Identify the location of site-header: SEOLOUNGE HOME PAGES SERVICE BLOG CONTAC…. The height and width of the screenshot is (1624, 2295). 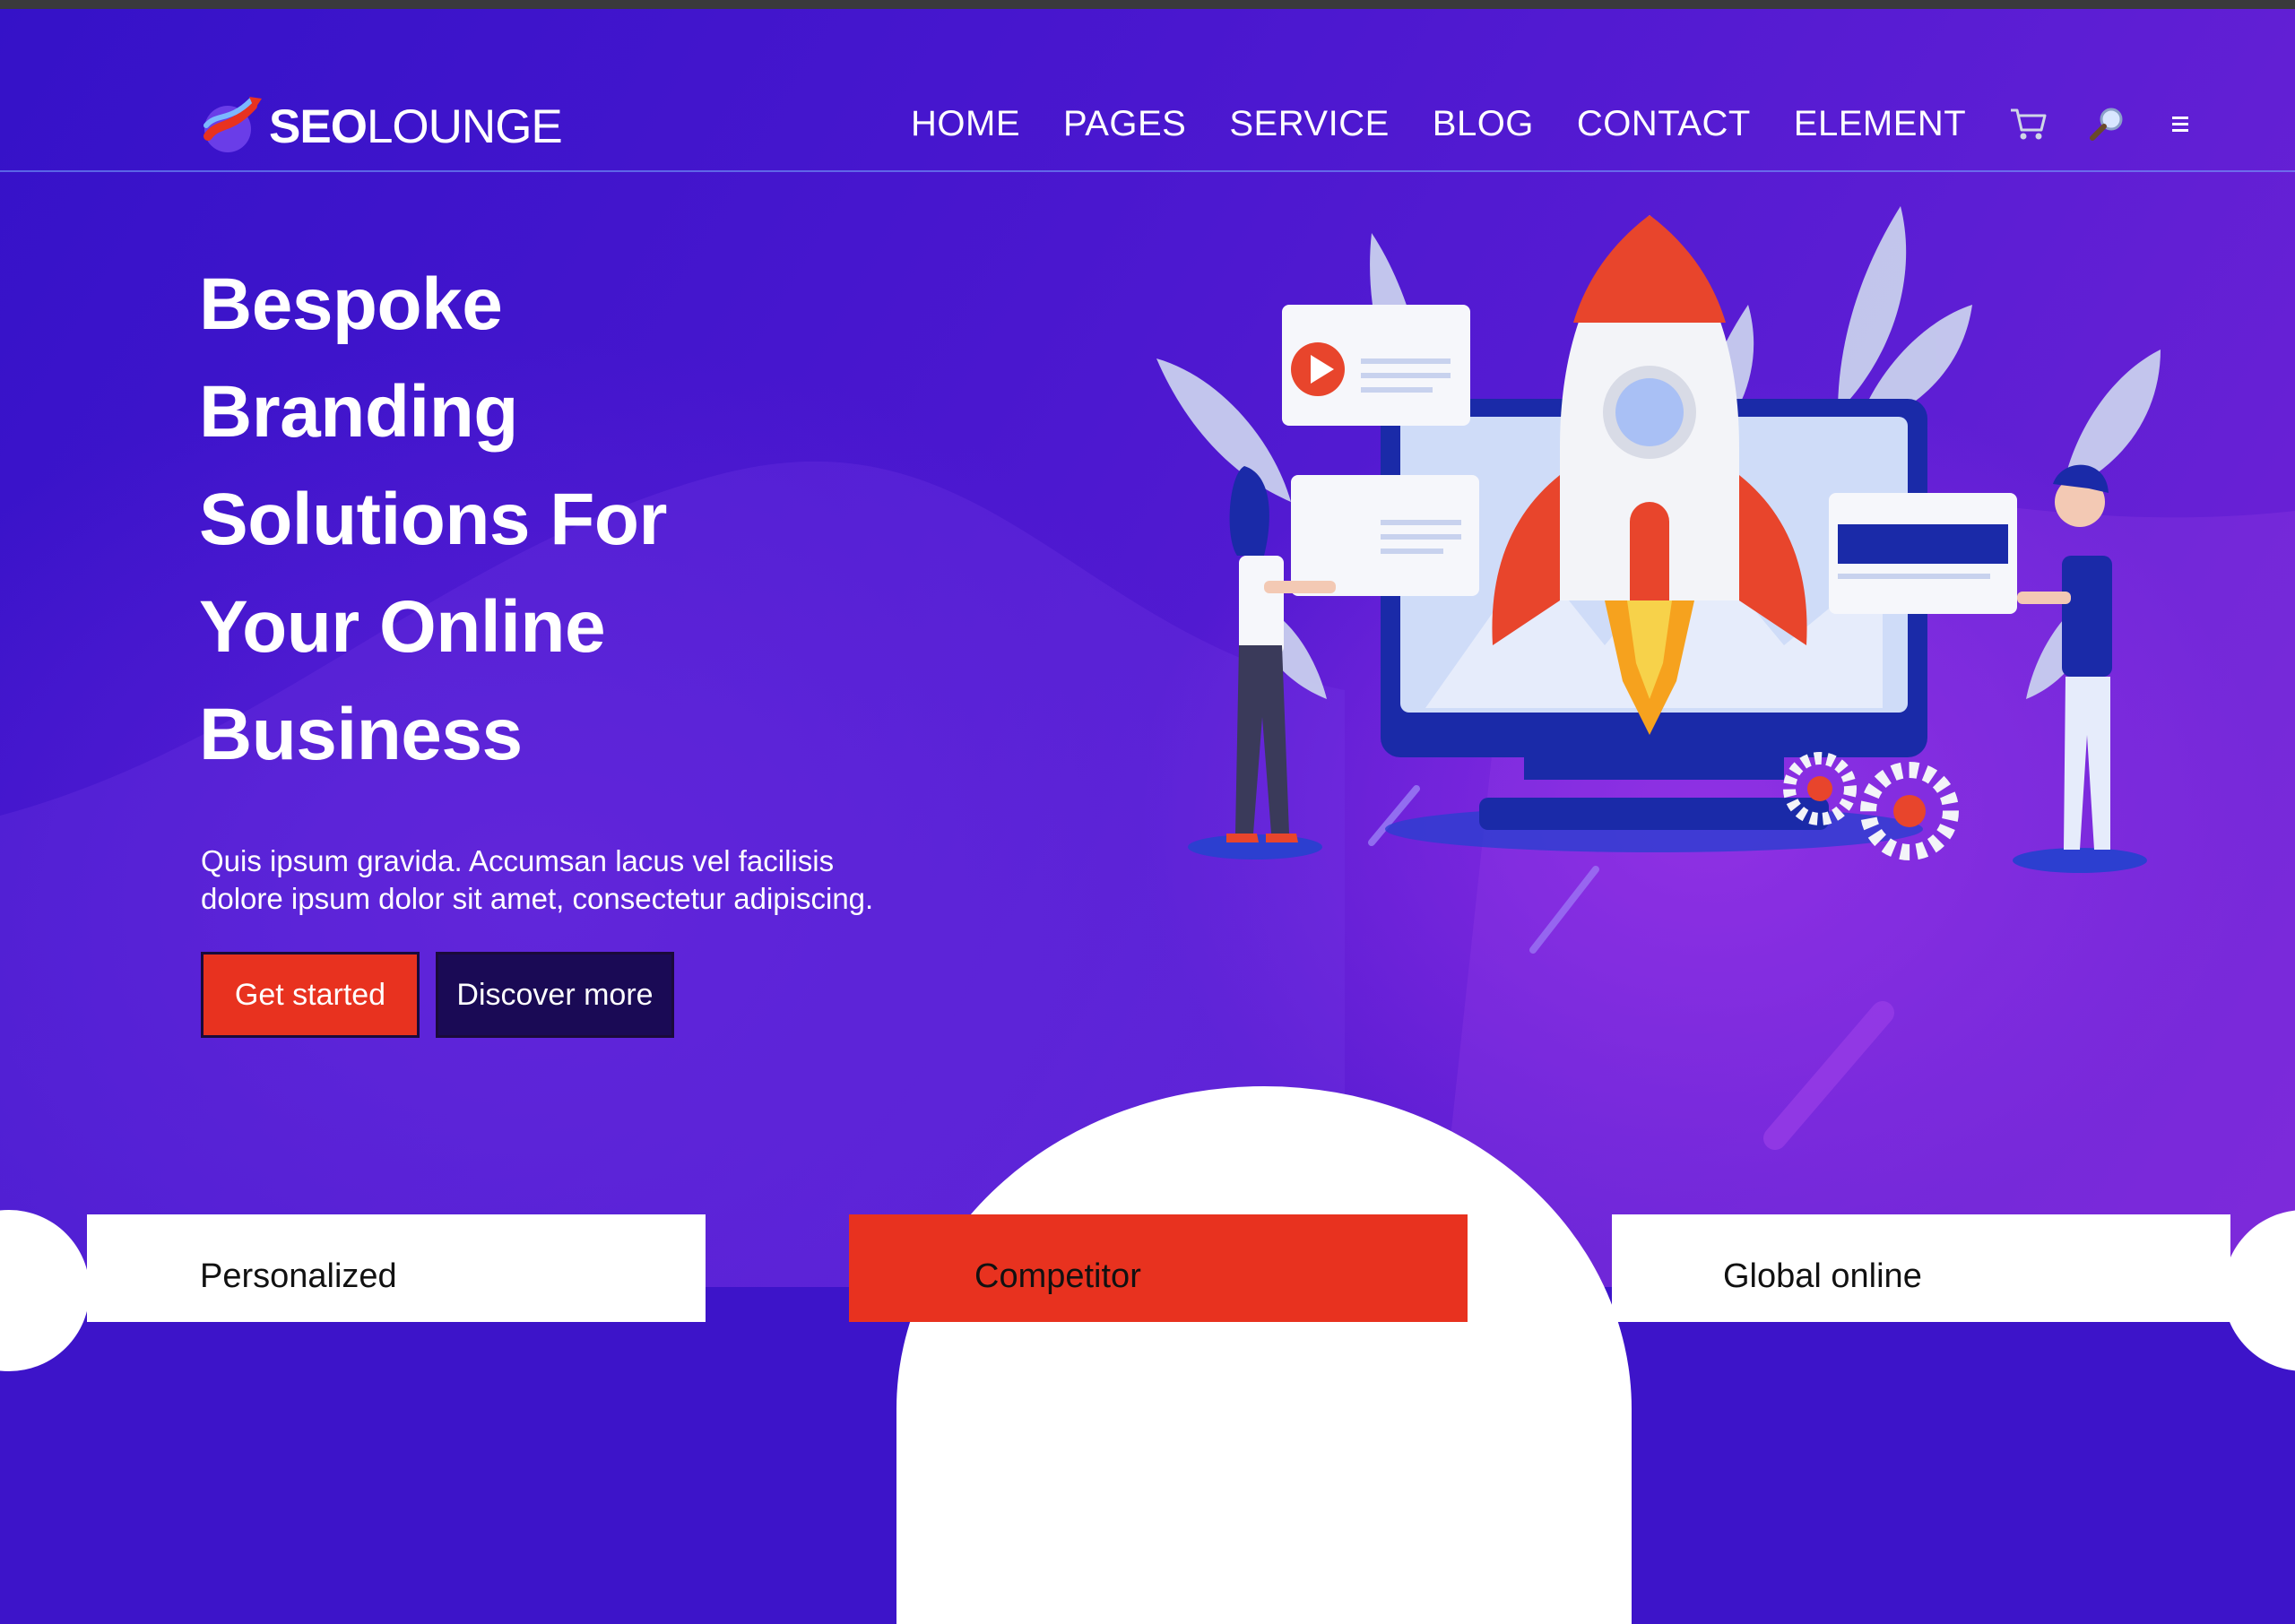
(1148, 90).